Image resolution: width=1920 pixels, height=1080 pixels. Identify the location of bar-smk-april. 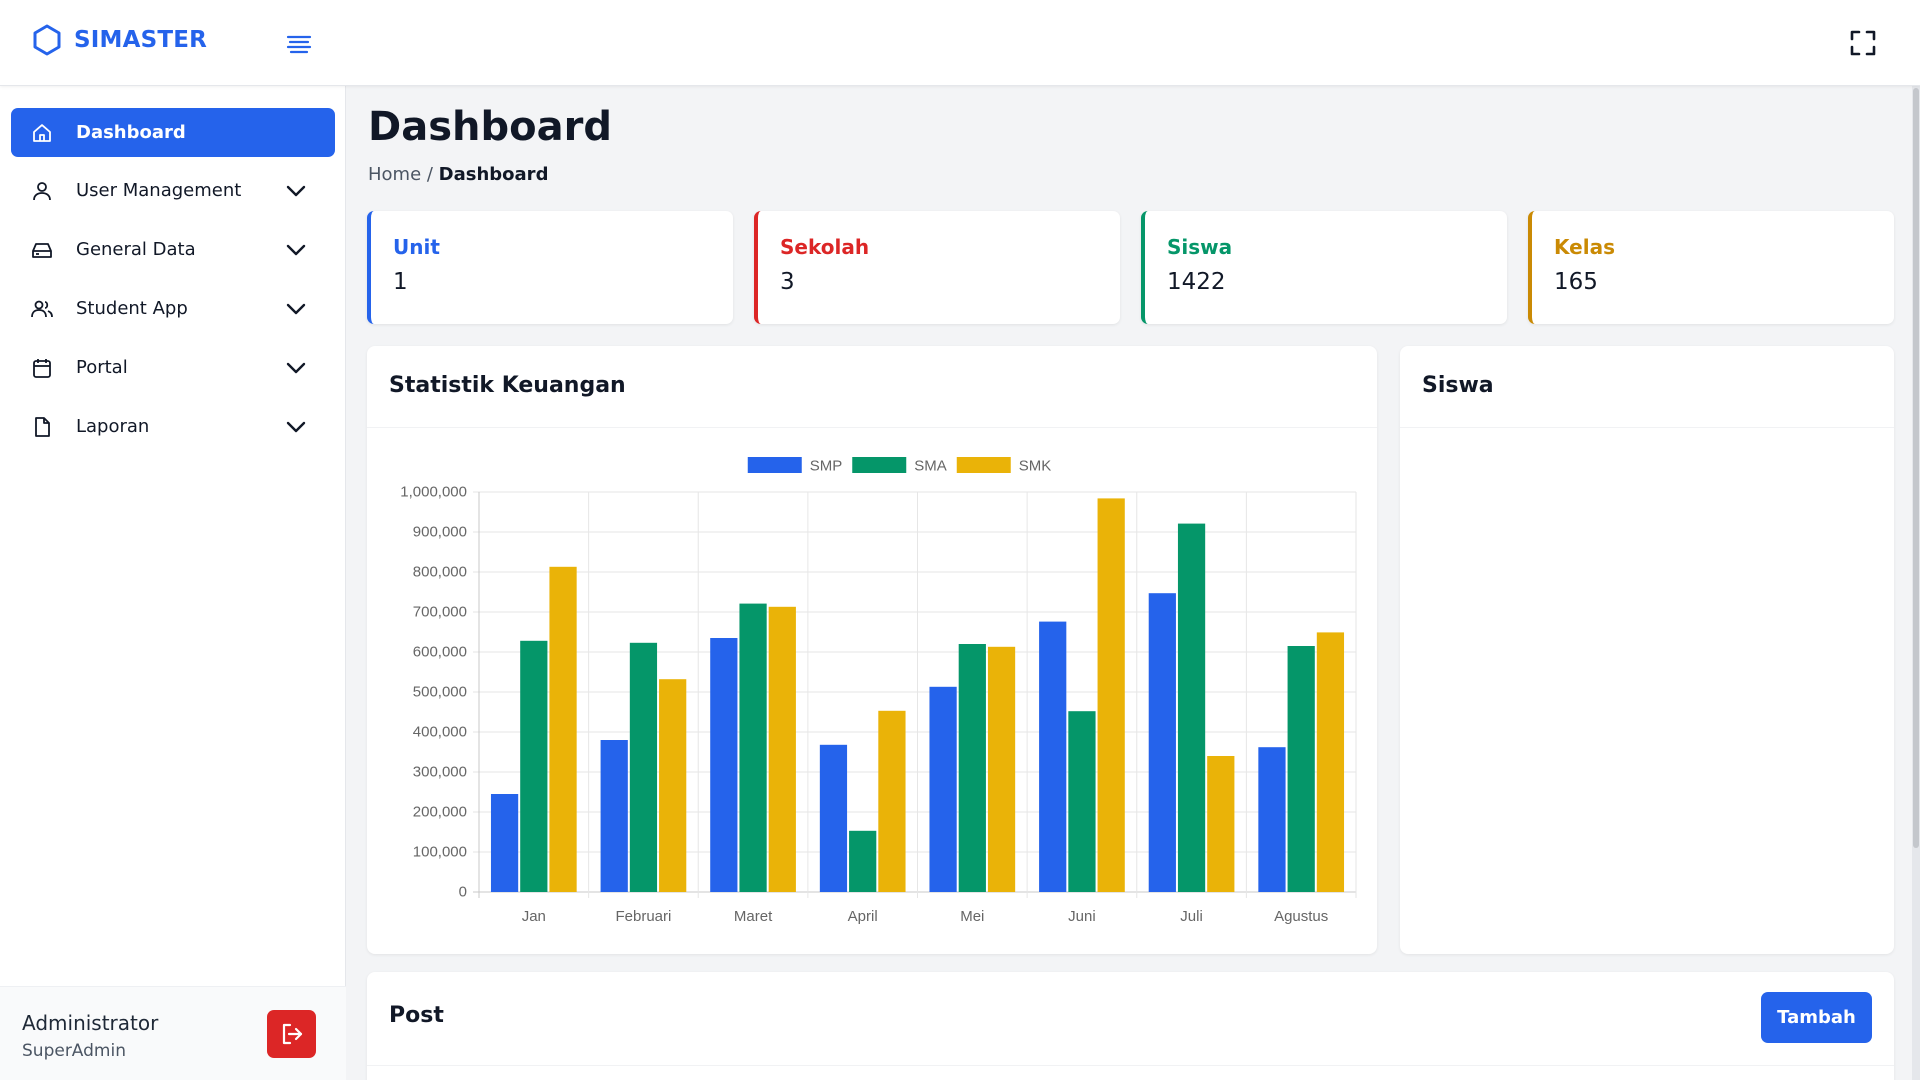
(892, 801).